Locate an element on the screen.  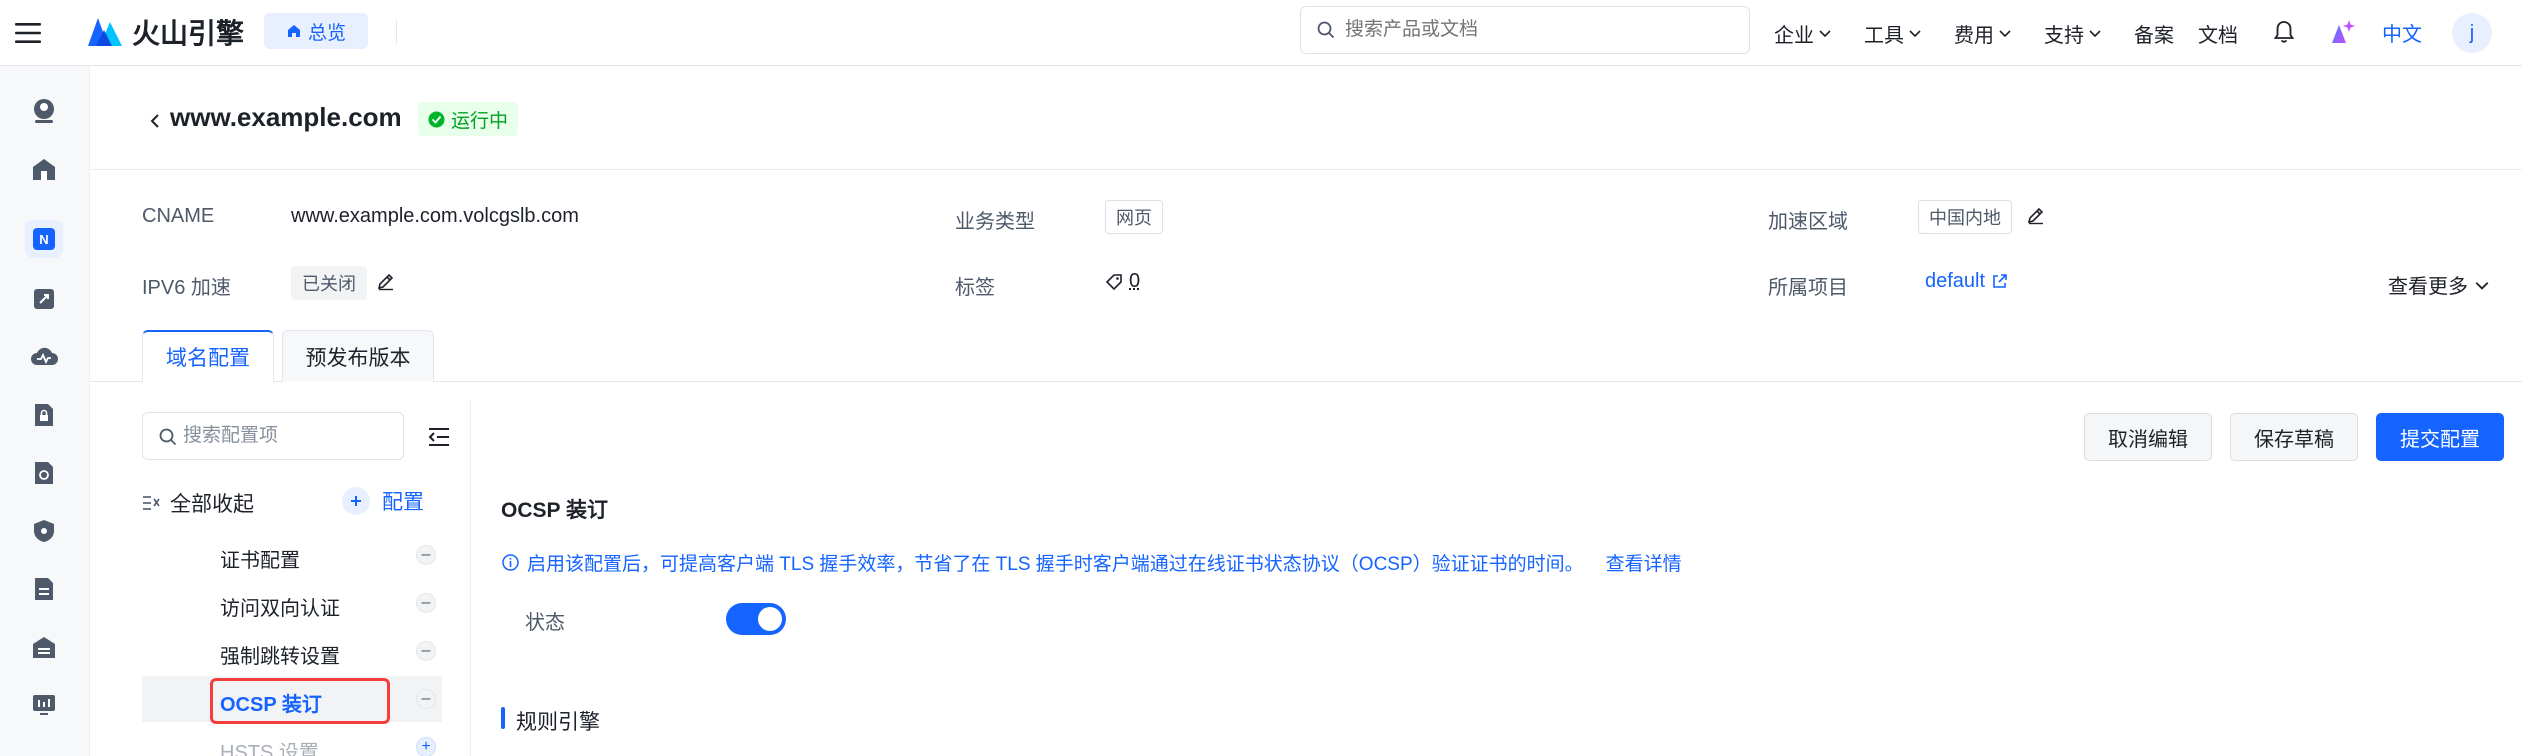
cname-label: CNAME is located at coordinates (178, 216).